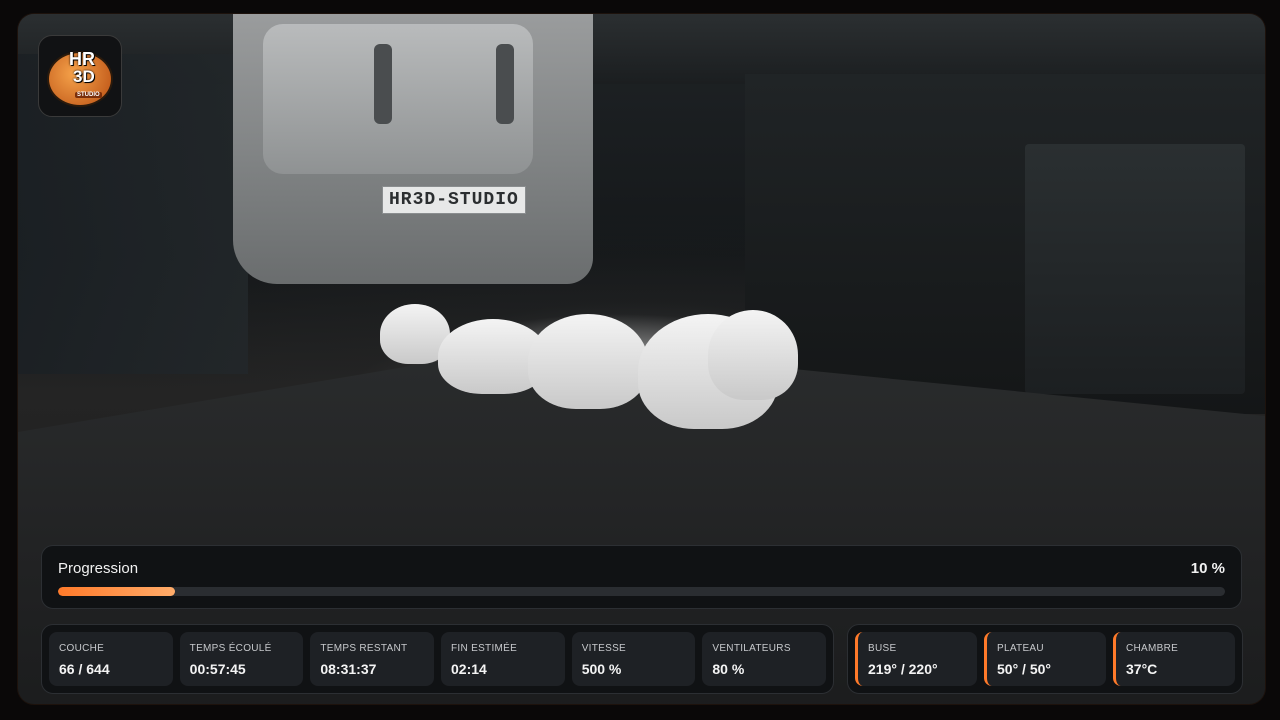 The height and width of the screenshot is (720, 1280). What do you see at coordinates (217, 669) in the screenshot?
I see `stat-value: 00:57:45` at bounding box center [217, 669].